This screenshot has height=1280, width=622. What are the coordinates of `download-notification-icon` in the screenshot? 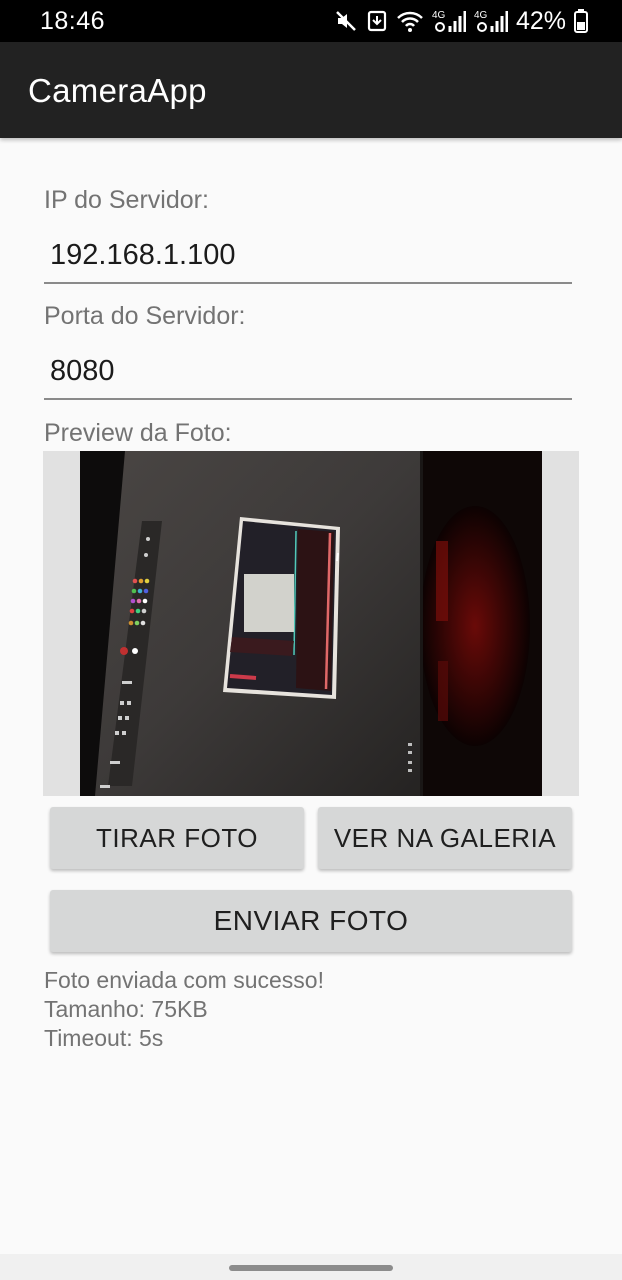 It's located at (377, 21).